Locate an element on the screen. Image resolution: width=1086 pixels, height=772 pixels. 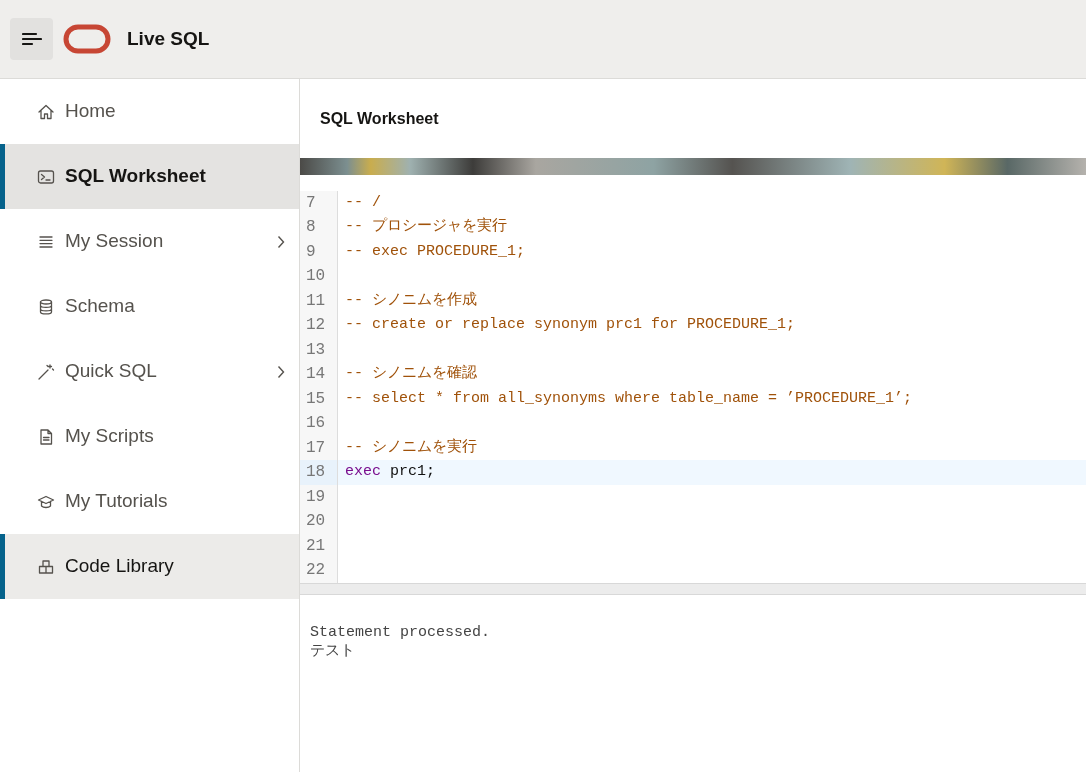
code-comment: -- / is located at coordinates (363, 203).